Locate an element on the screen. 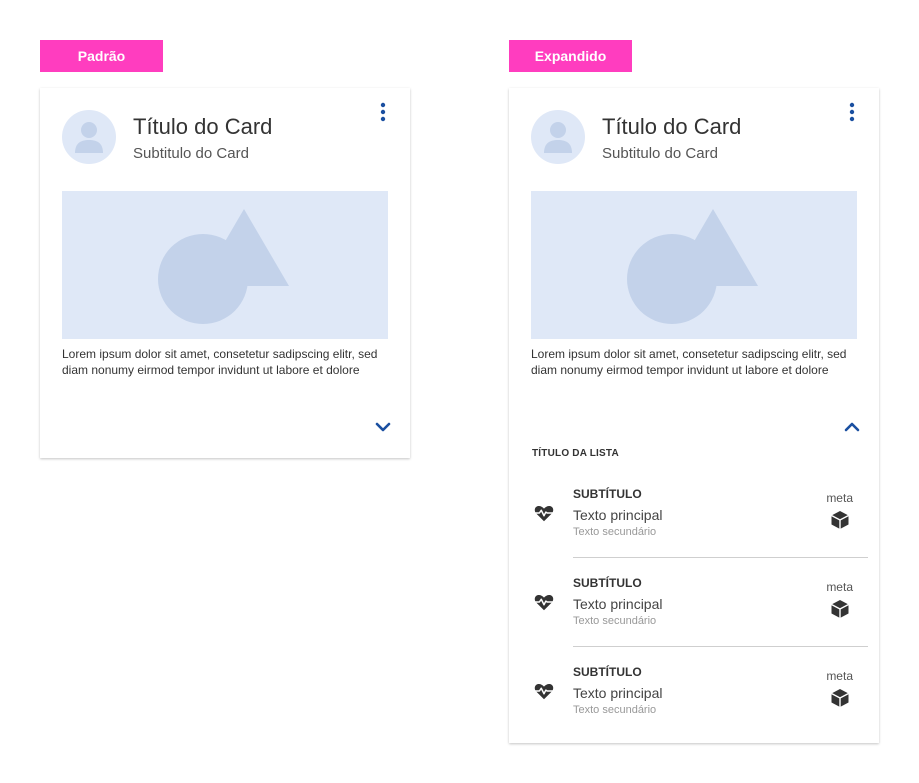  tag-default: Padrão is located at coordinates (101, 56).